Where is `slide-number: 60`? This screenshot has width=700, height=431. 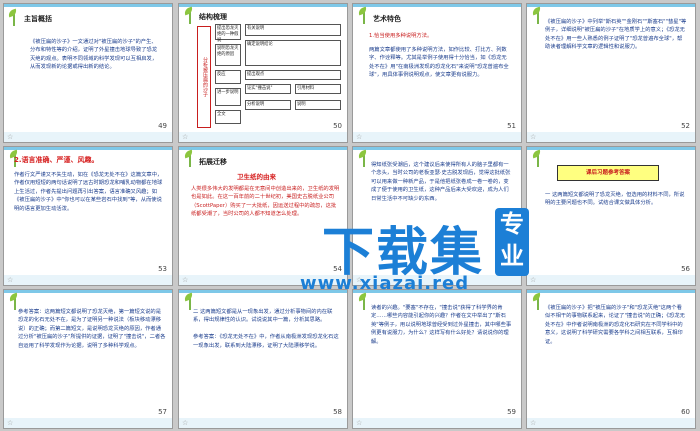
slide-number: 60 is located at coordinates (685, 412).